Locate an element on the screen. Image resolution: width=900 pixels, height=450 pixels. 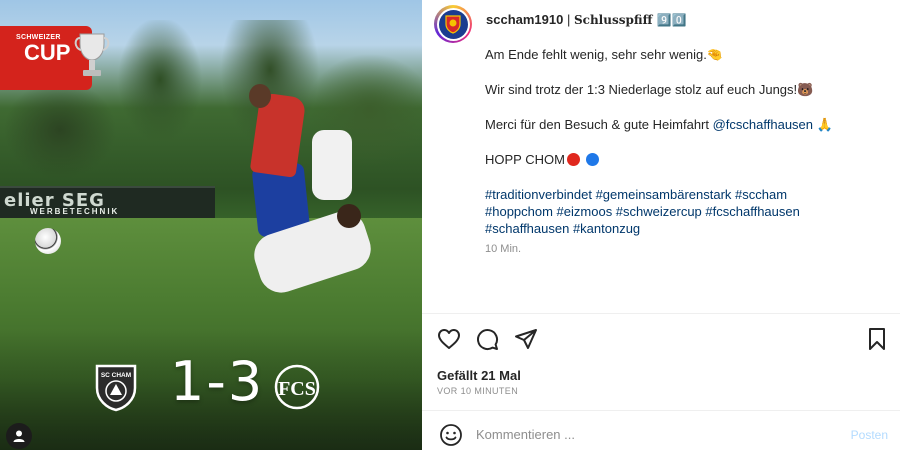
caption-line-3-emoji: 🙏 is located at coordinates (823, 124).